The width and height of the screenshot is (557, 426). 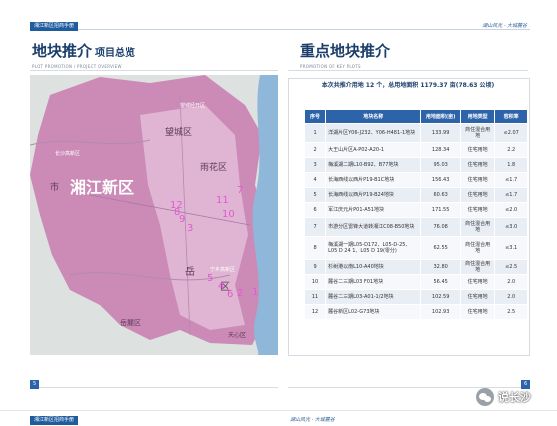 I want to click on cell-index: 5, so click(x=315, y=195).